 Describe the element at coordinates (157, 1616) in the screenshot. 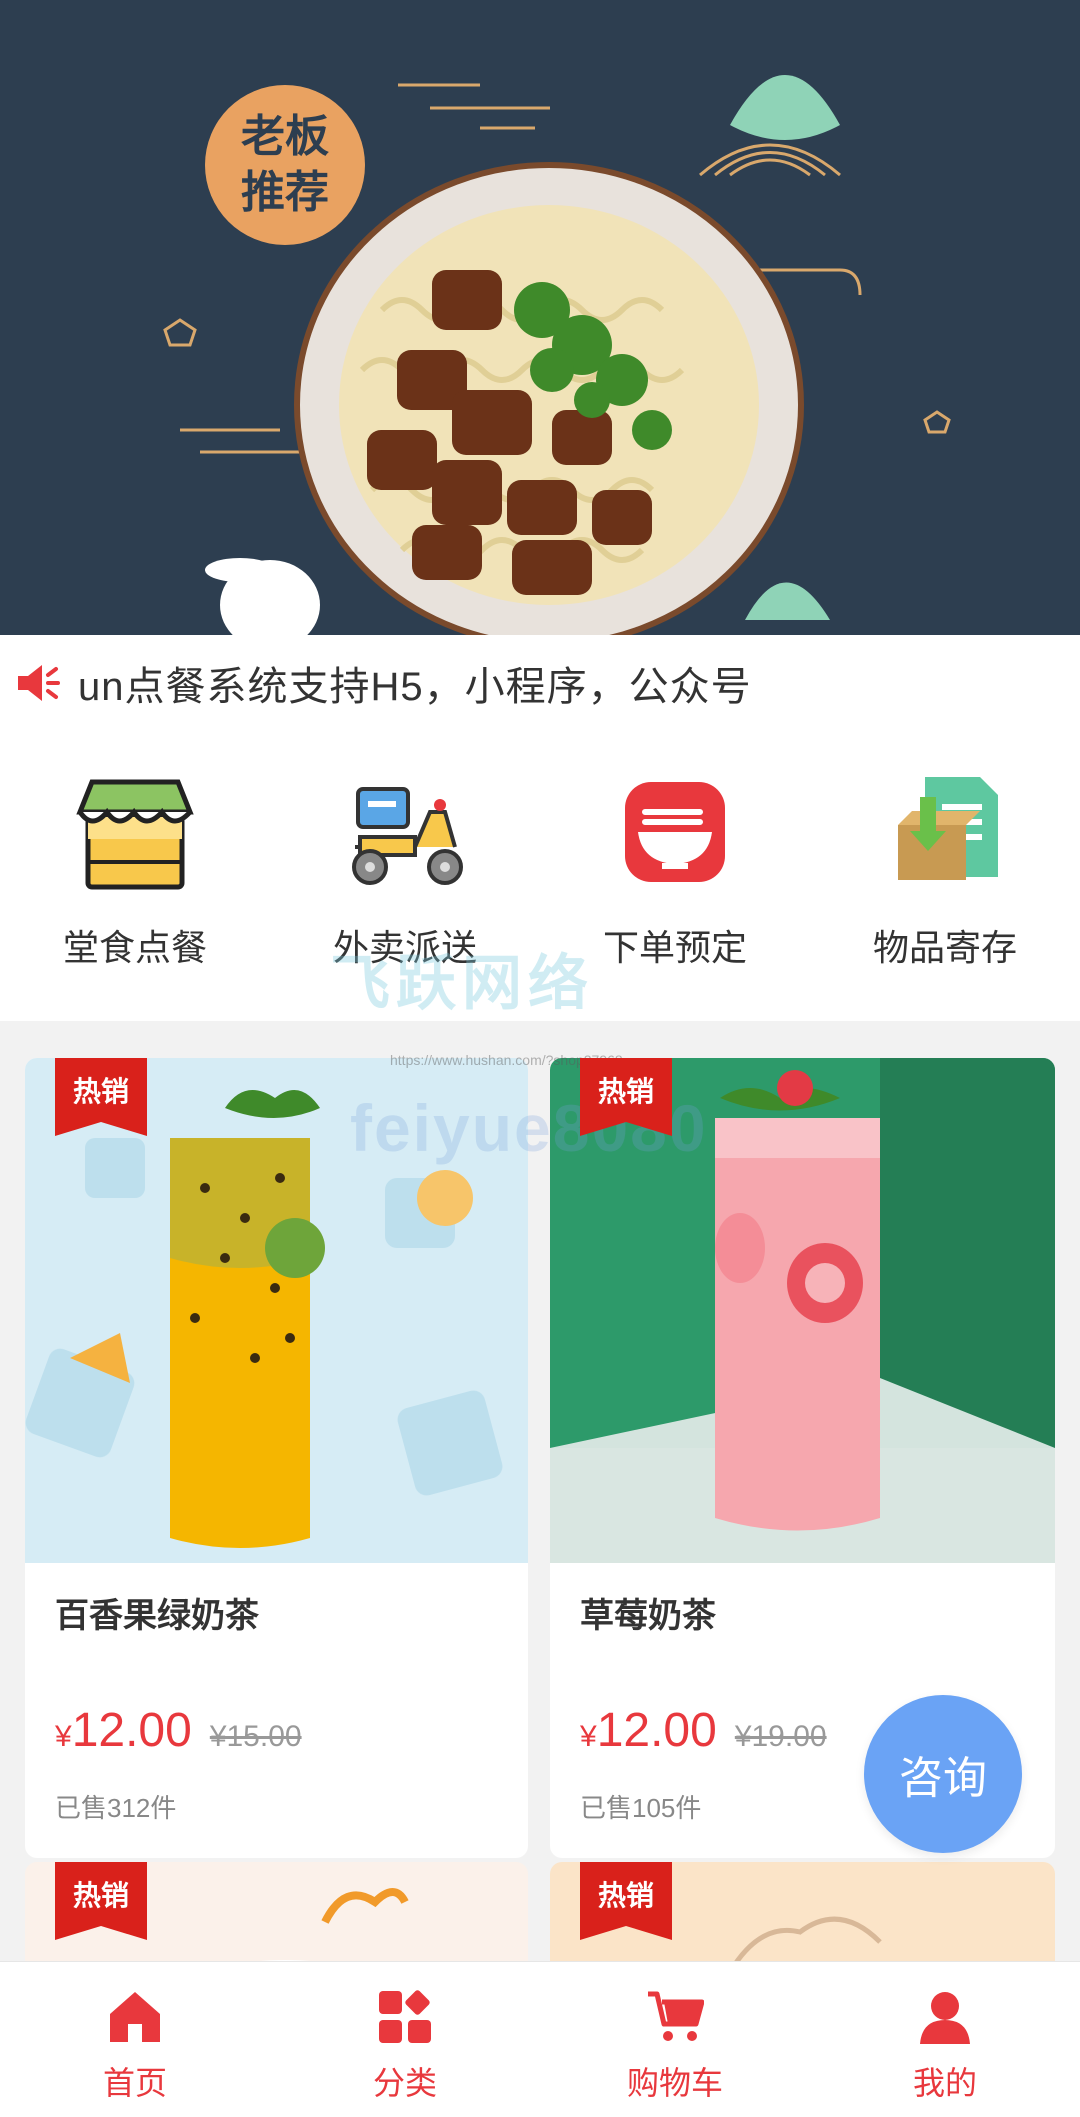

I see `product-name: 百香果绿奶茶` at that location.